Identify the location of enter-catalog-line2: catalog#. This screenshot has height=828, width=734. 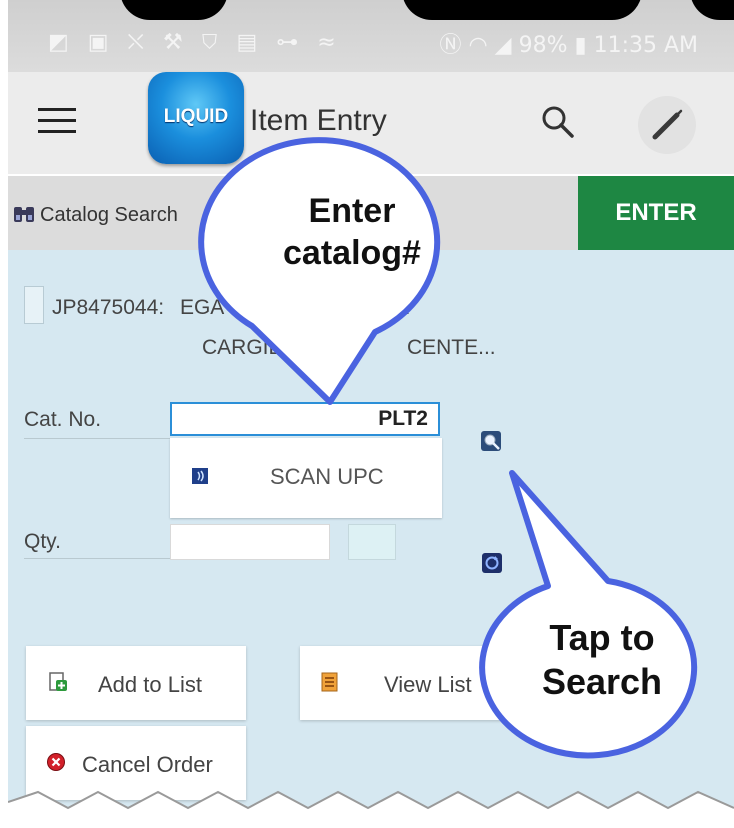
(352, 253).